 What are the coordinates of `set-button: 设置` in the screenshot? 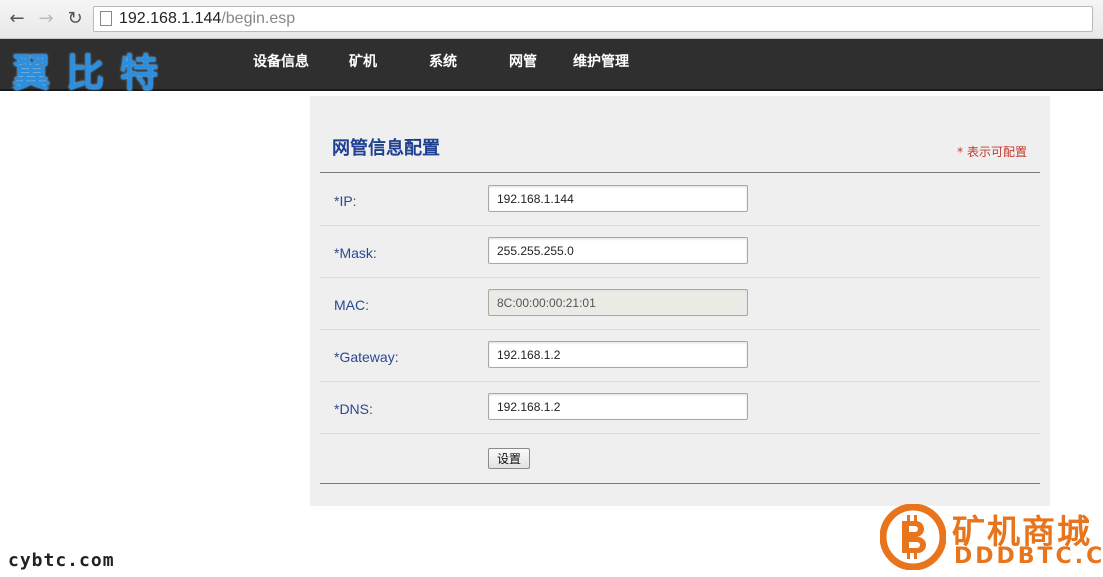 It's located at (509, 458).